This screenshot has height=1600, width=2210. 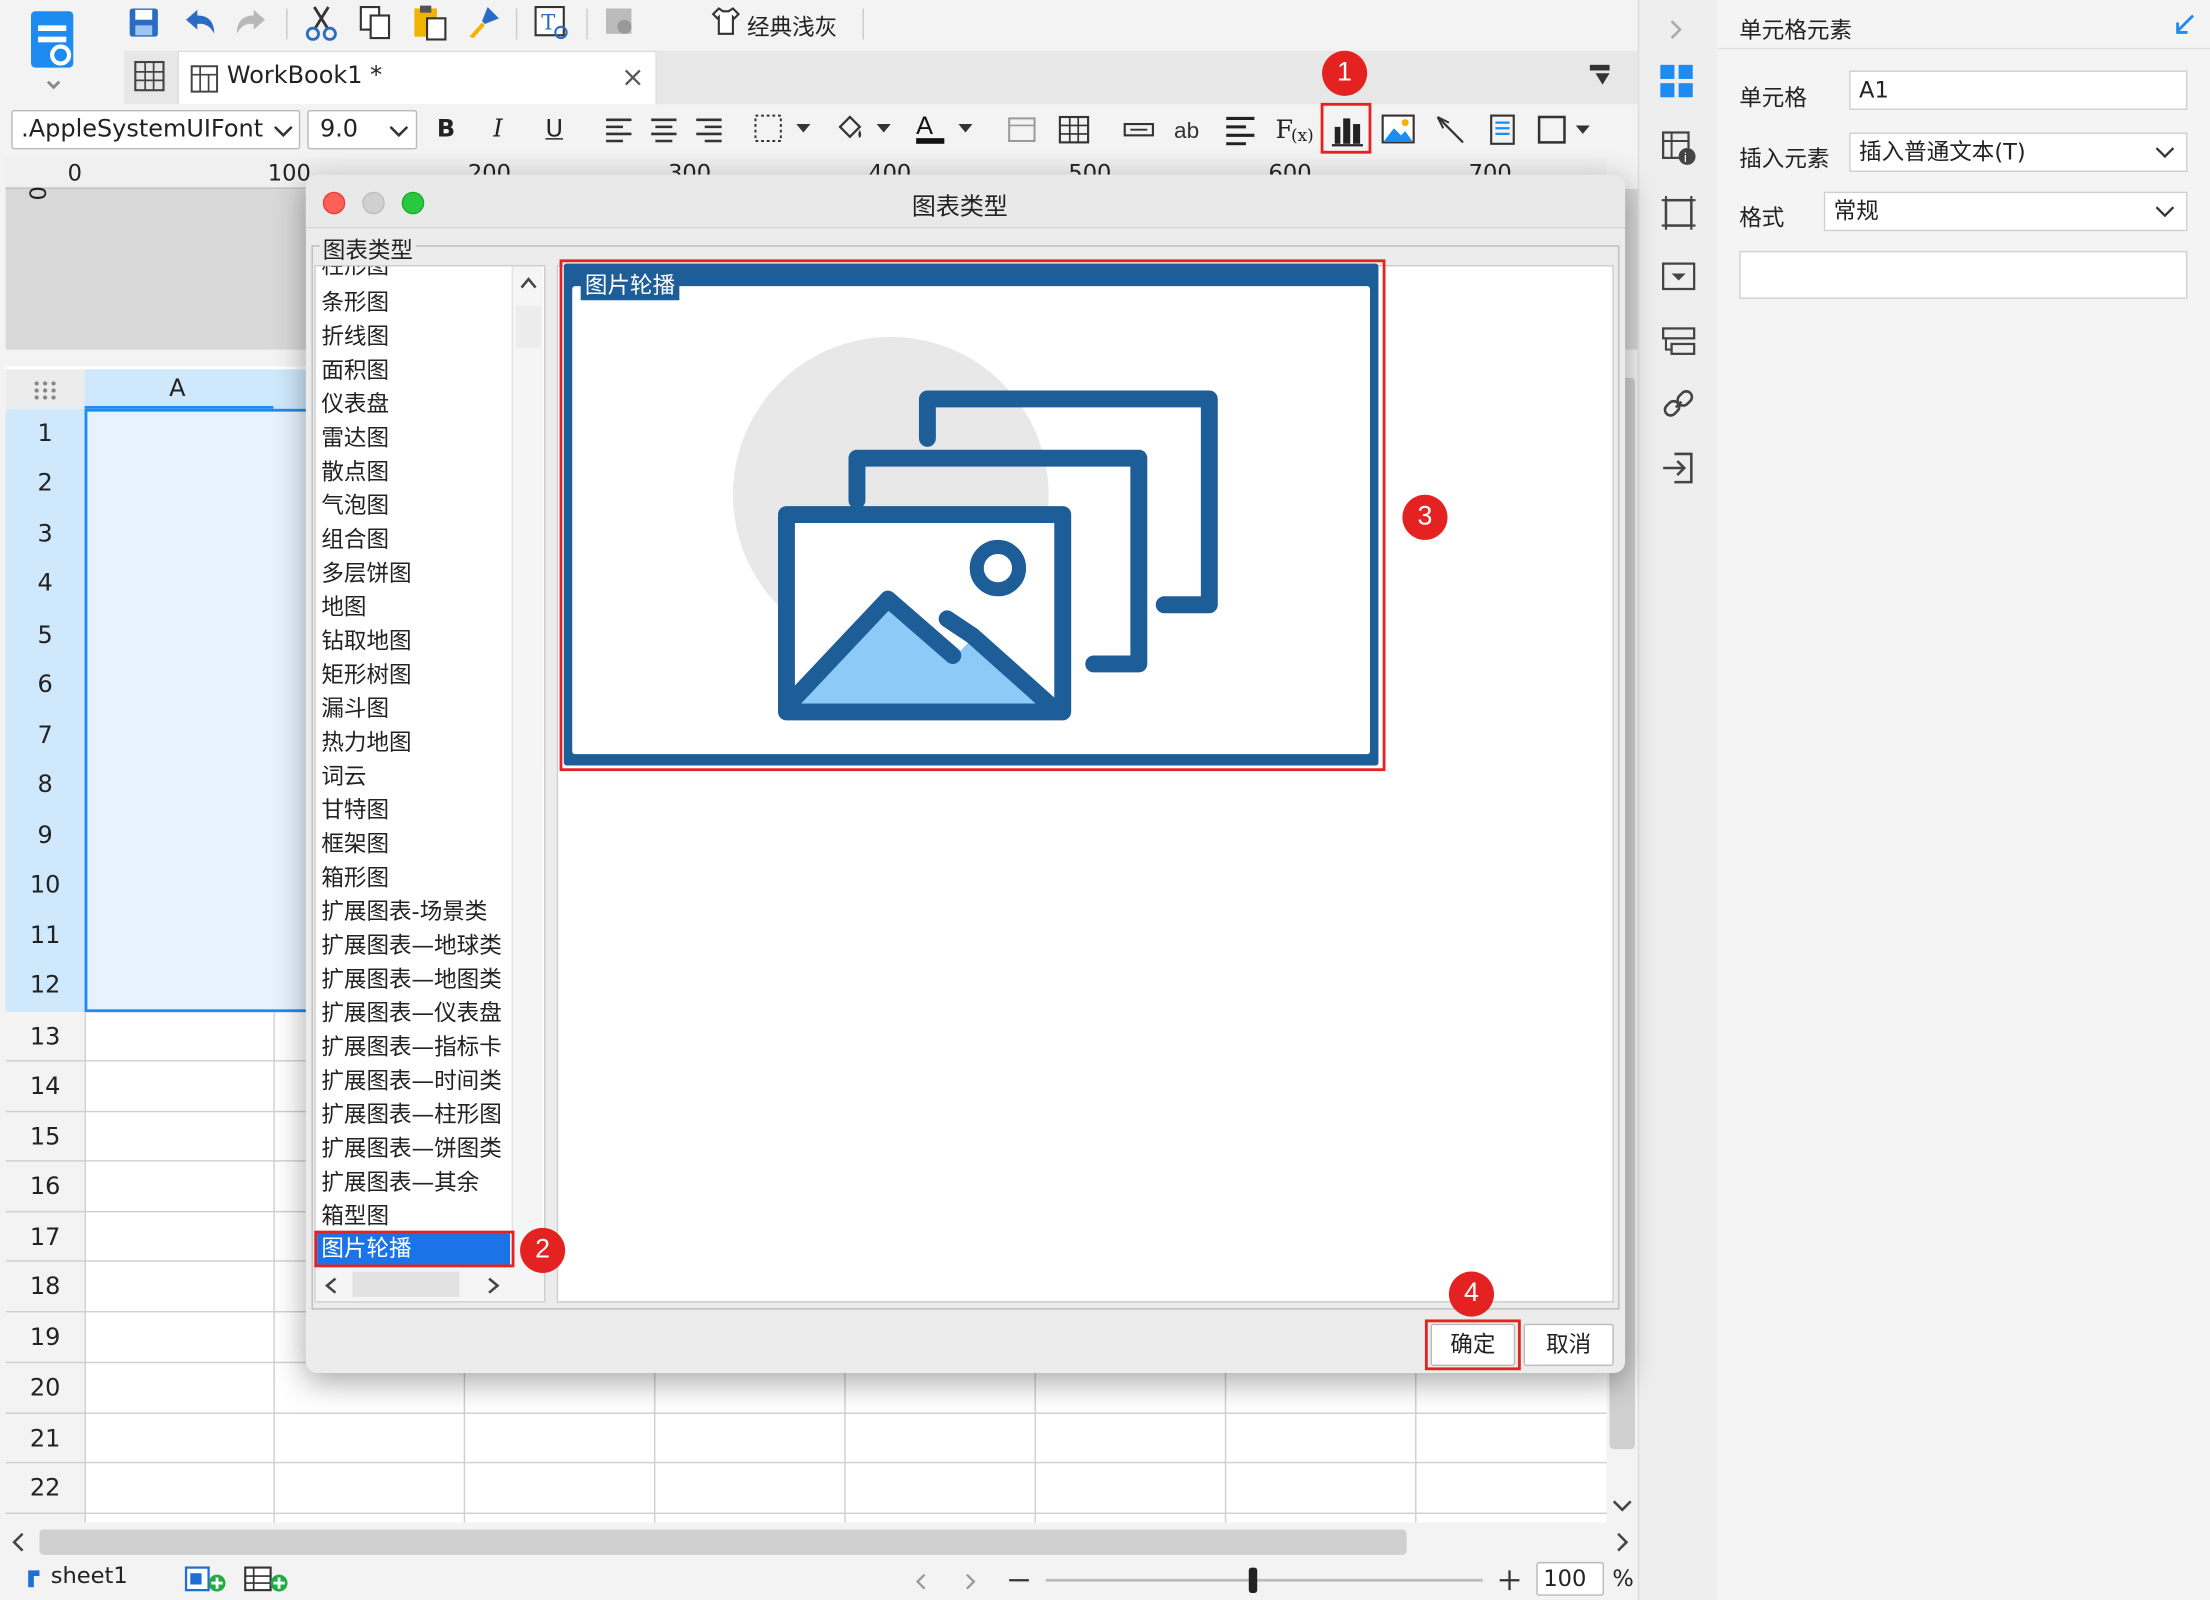 I want to click on horizontal-scrollbar, so click(x=821, y=1542).